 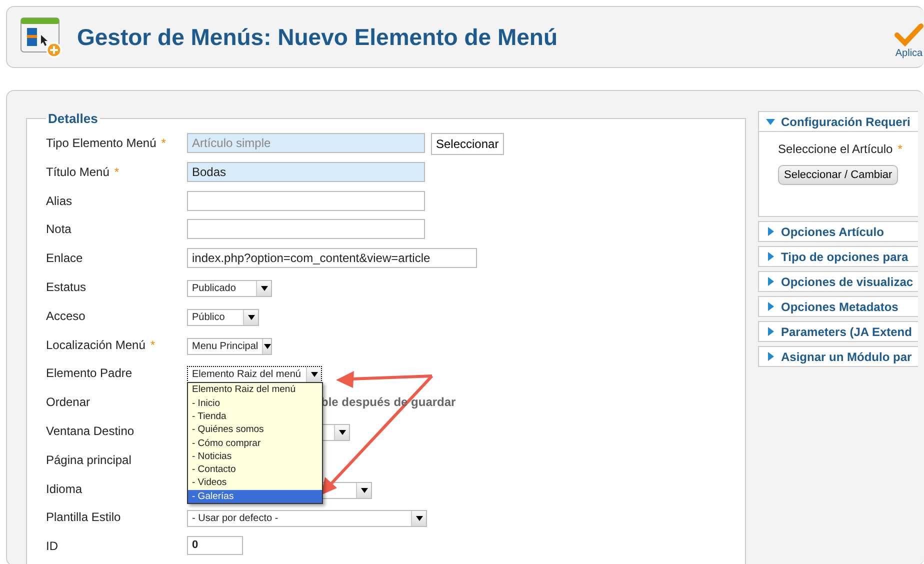 I want to click on dropdown-option: - Noticias, so click(x=255, y=457).